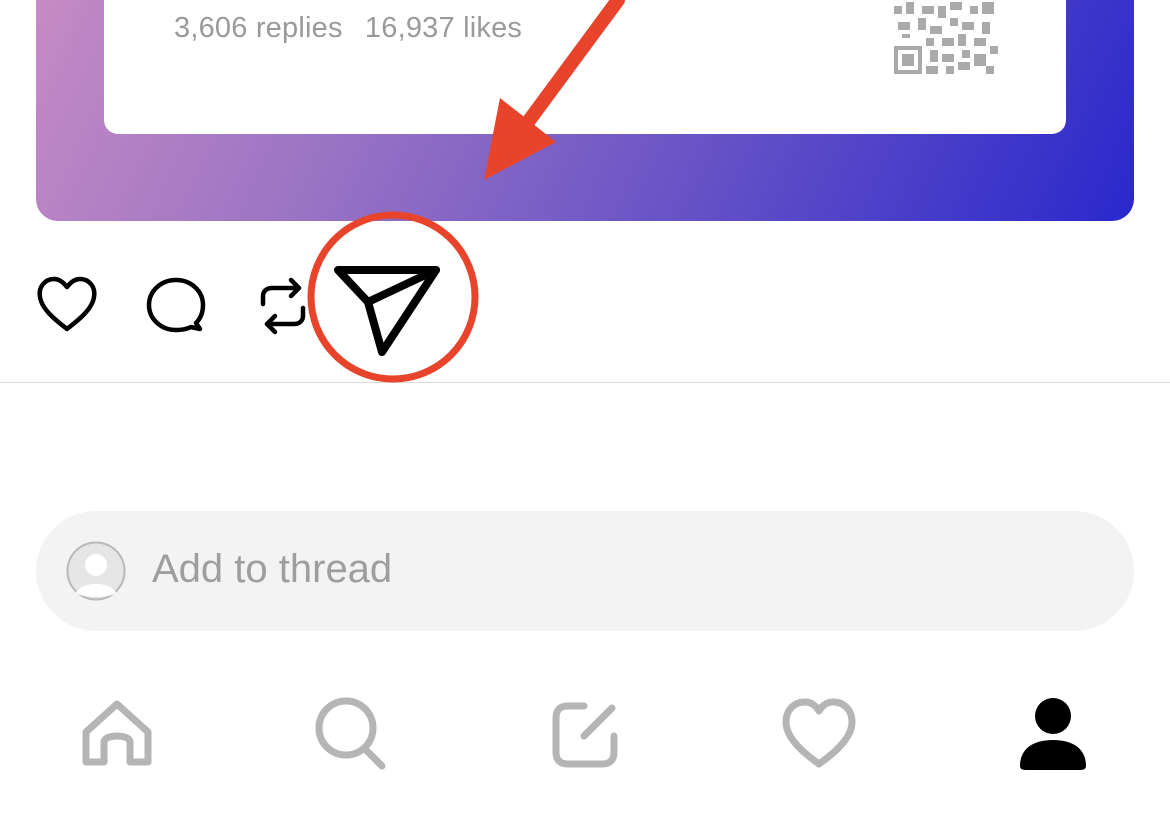  I want to click on likes-count: 16,937 likes, so click(443, 28).